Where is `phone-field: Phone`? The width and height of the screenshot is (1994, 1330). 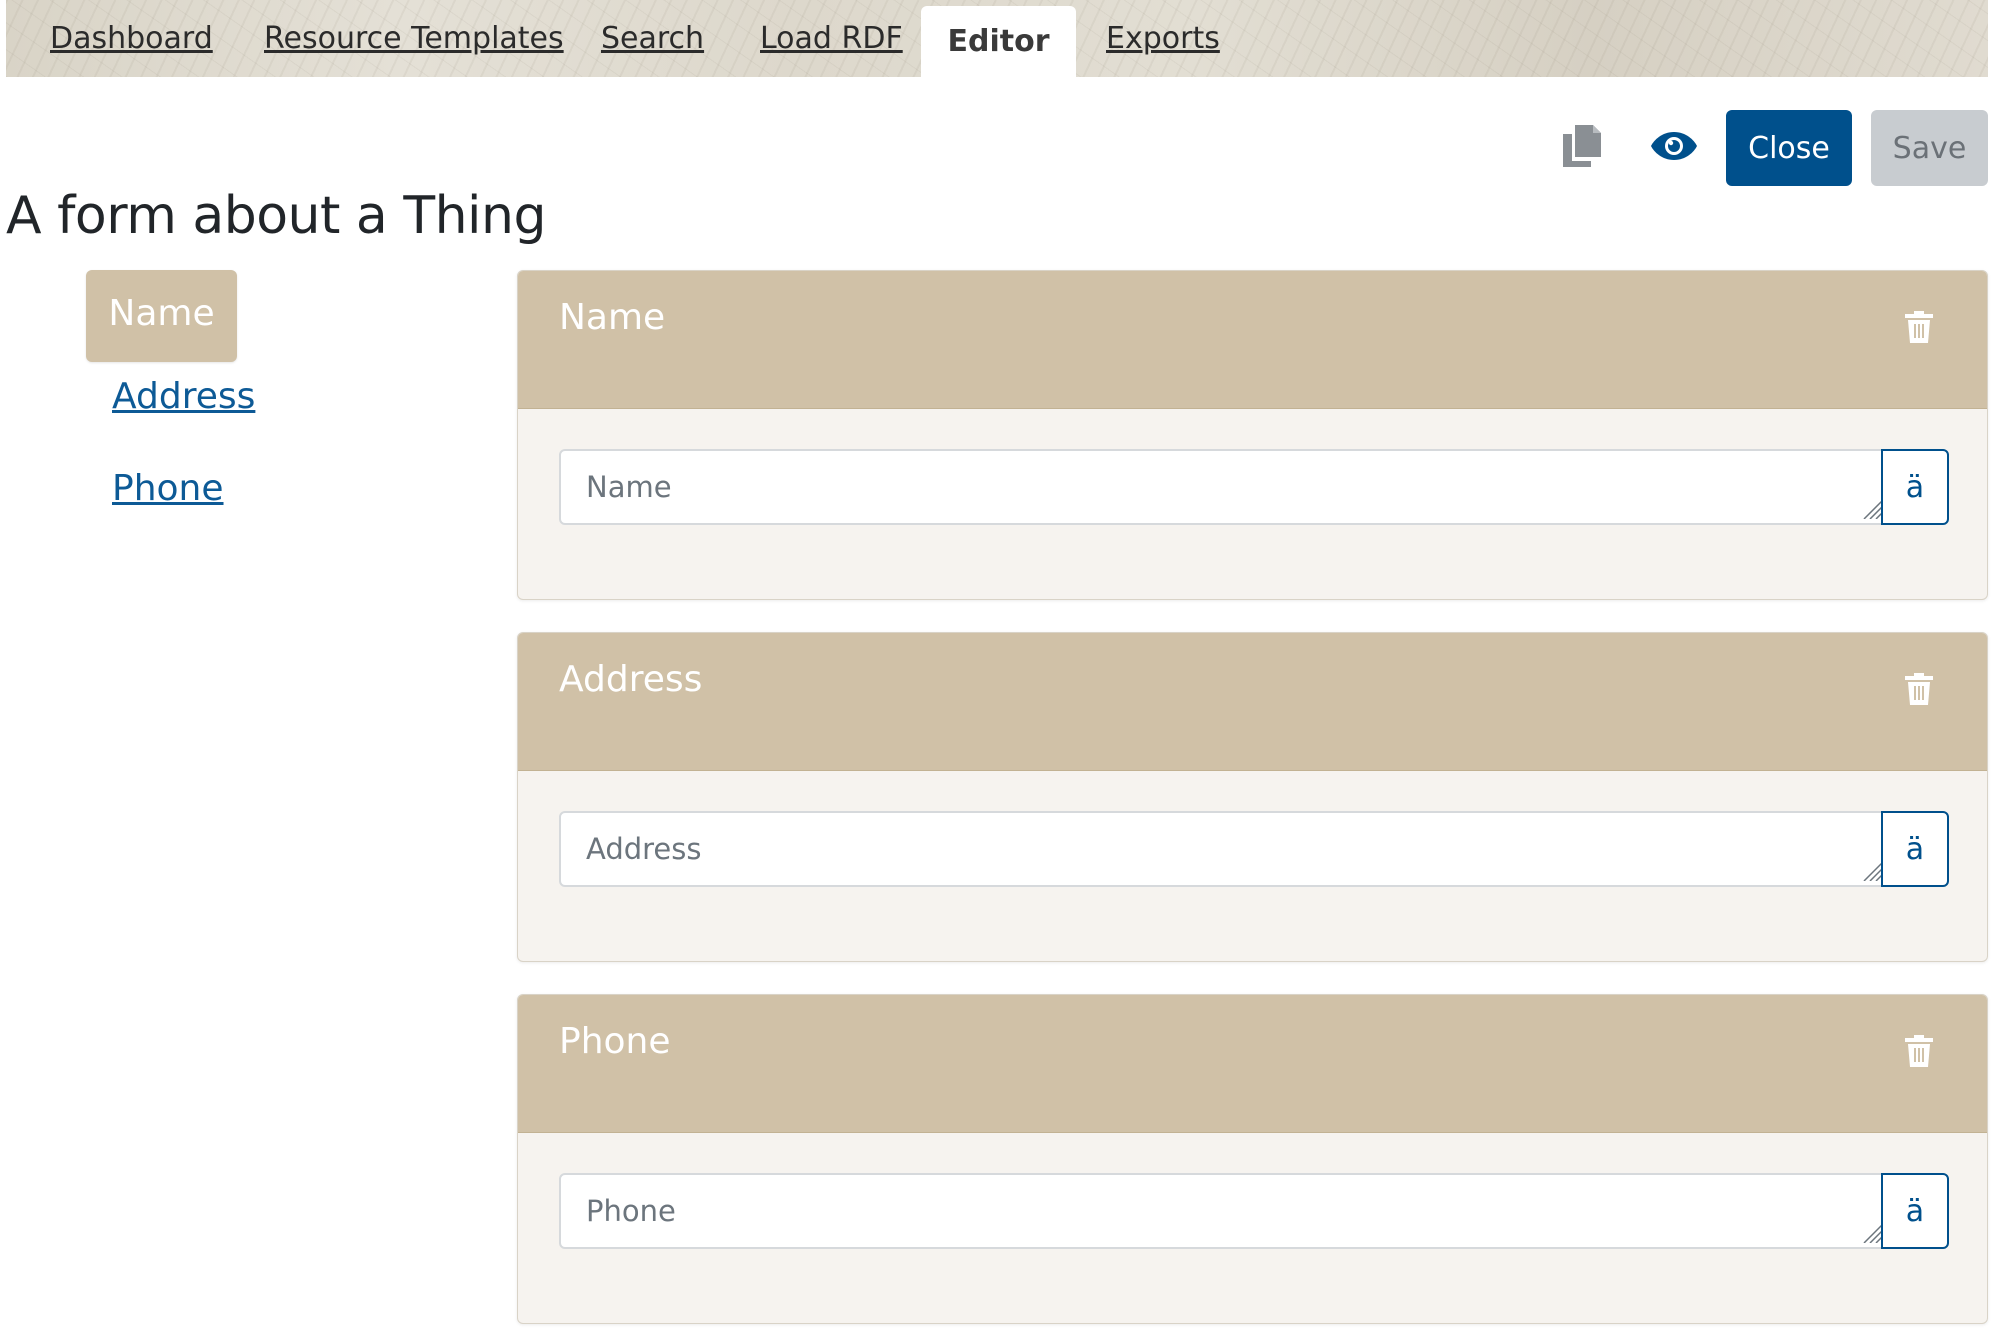
phone-field: Phone is located at coordinates (1224, 1211).